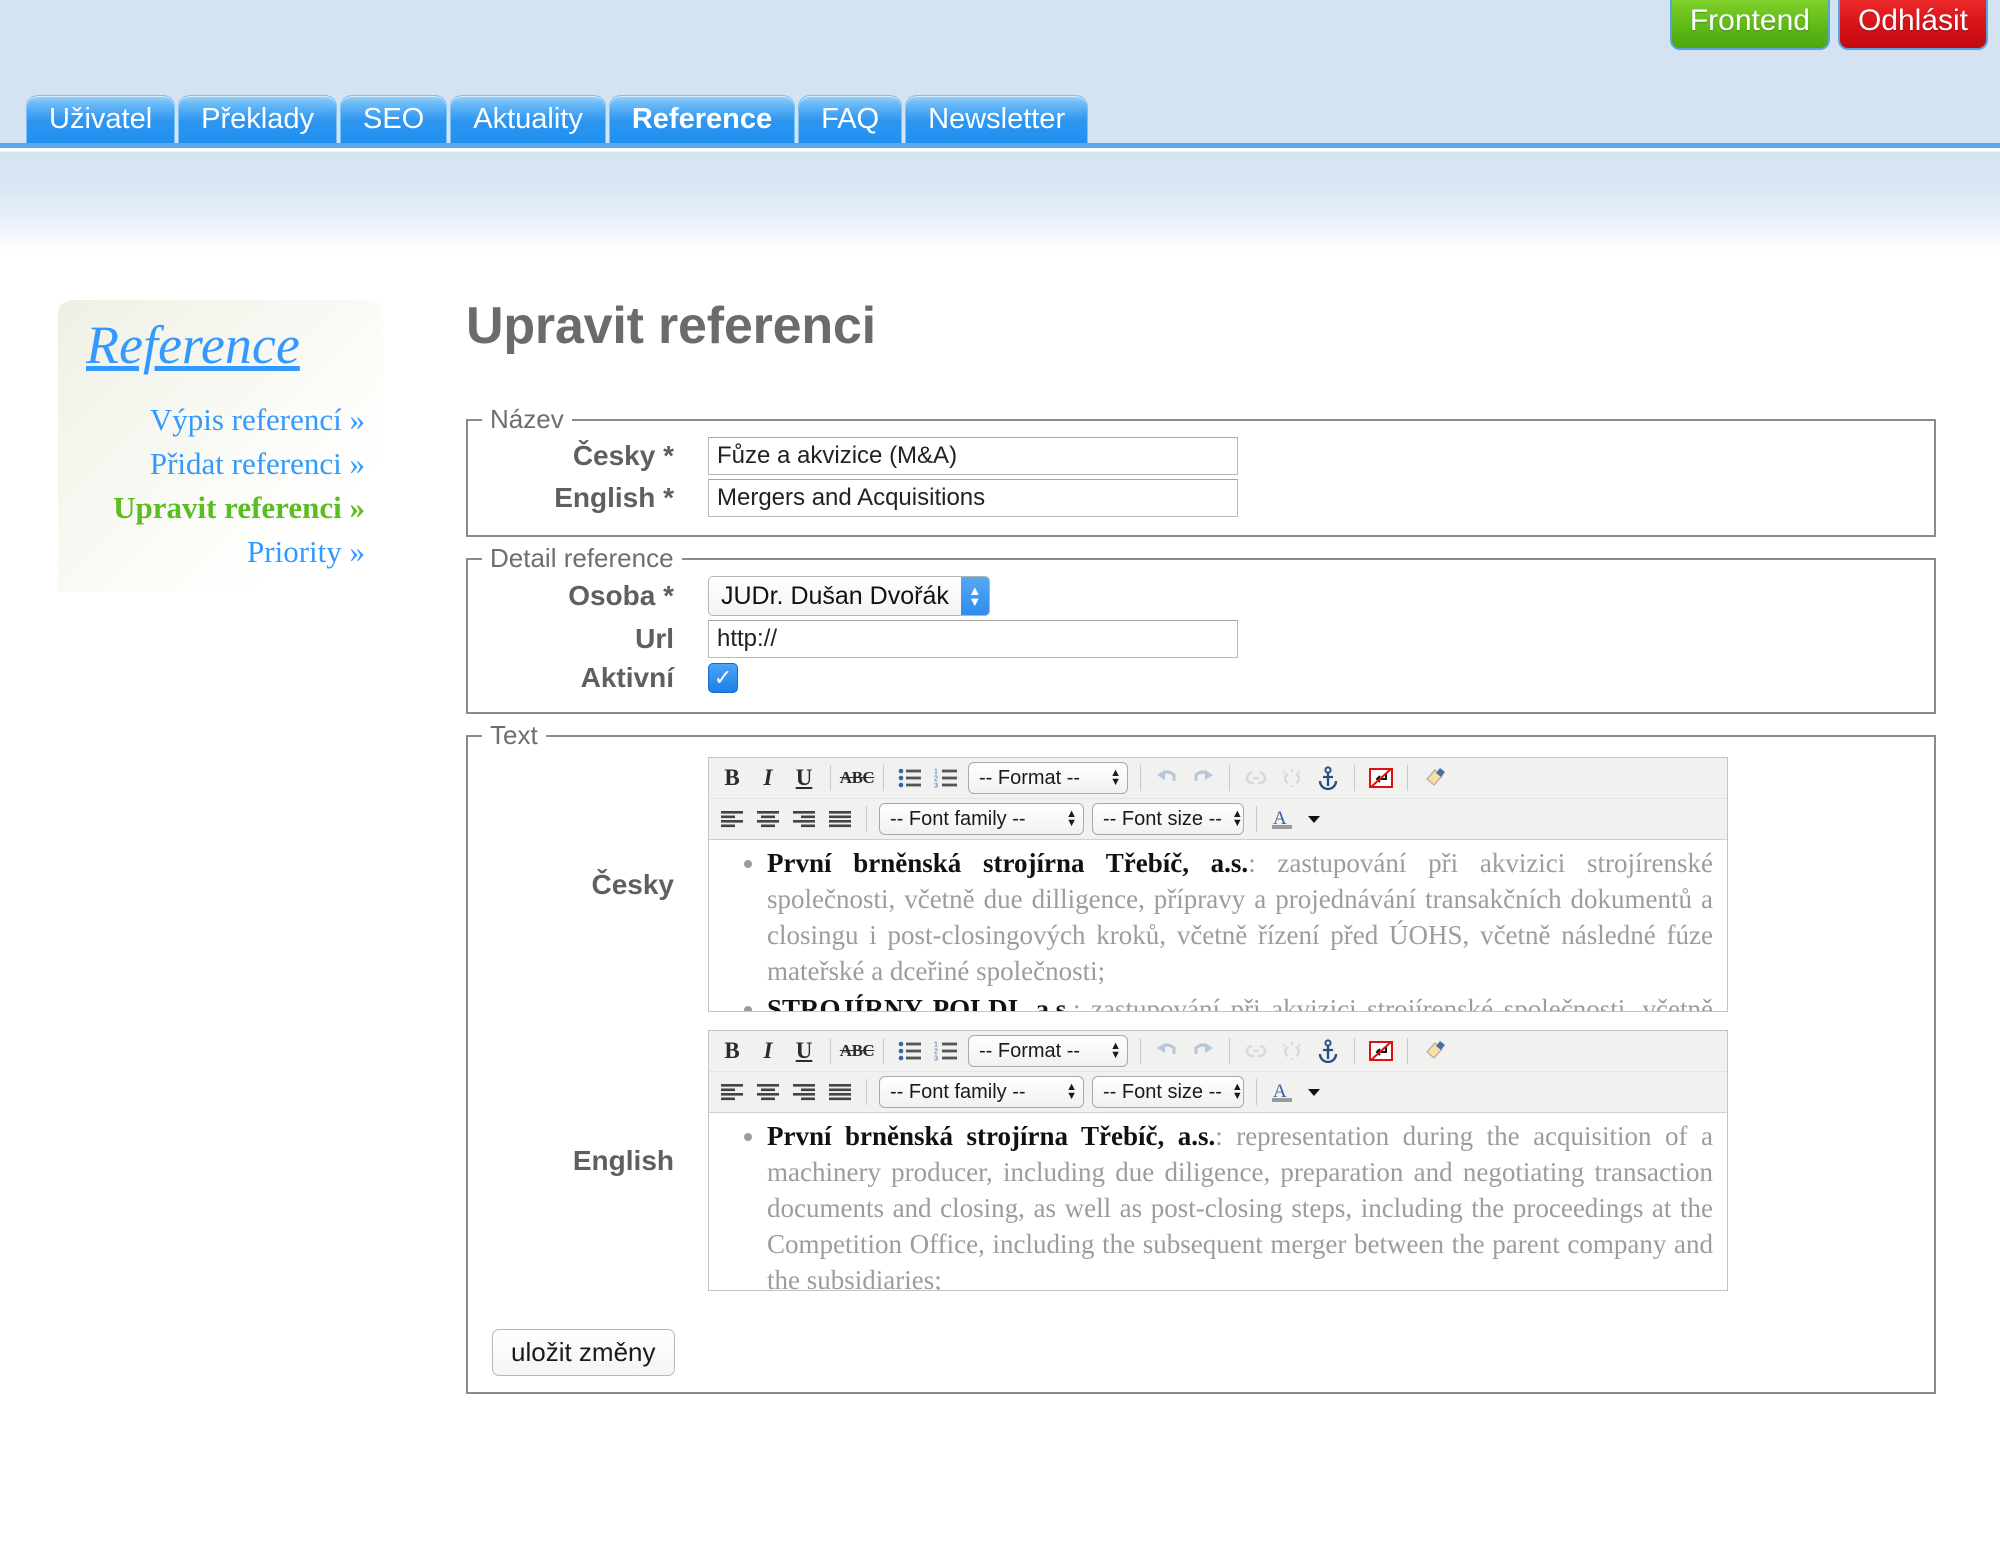  Describe the element at coordinates (582, 558) in the screenshot. I see `fieldset-detail-legend: Detail reference` at that location.